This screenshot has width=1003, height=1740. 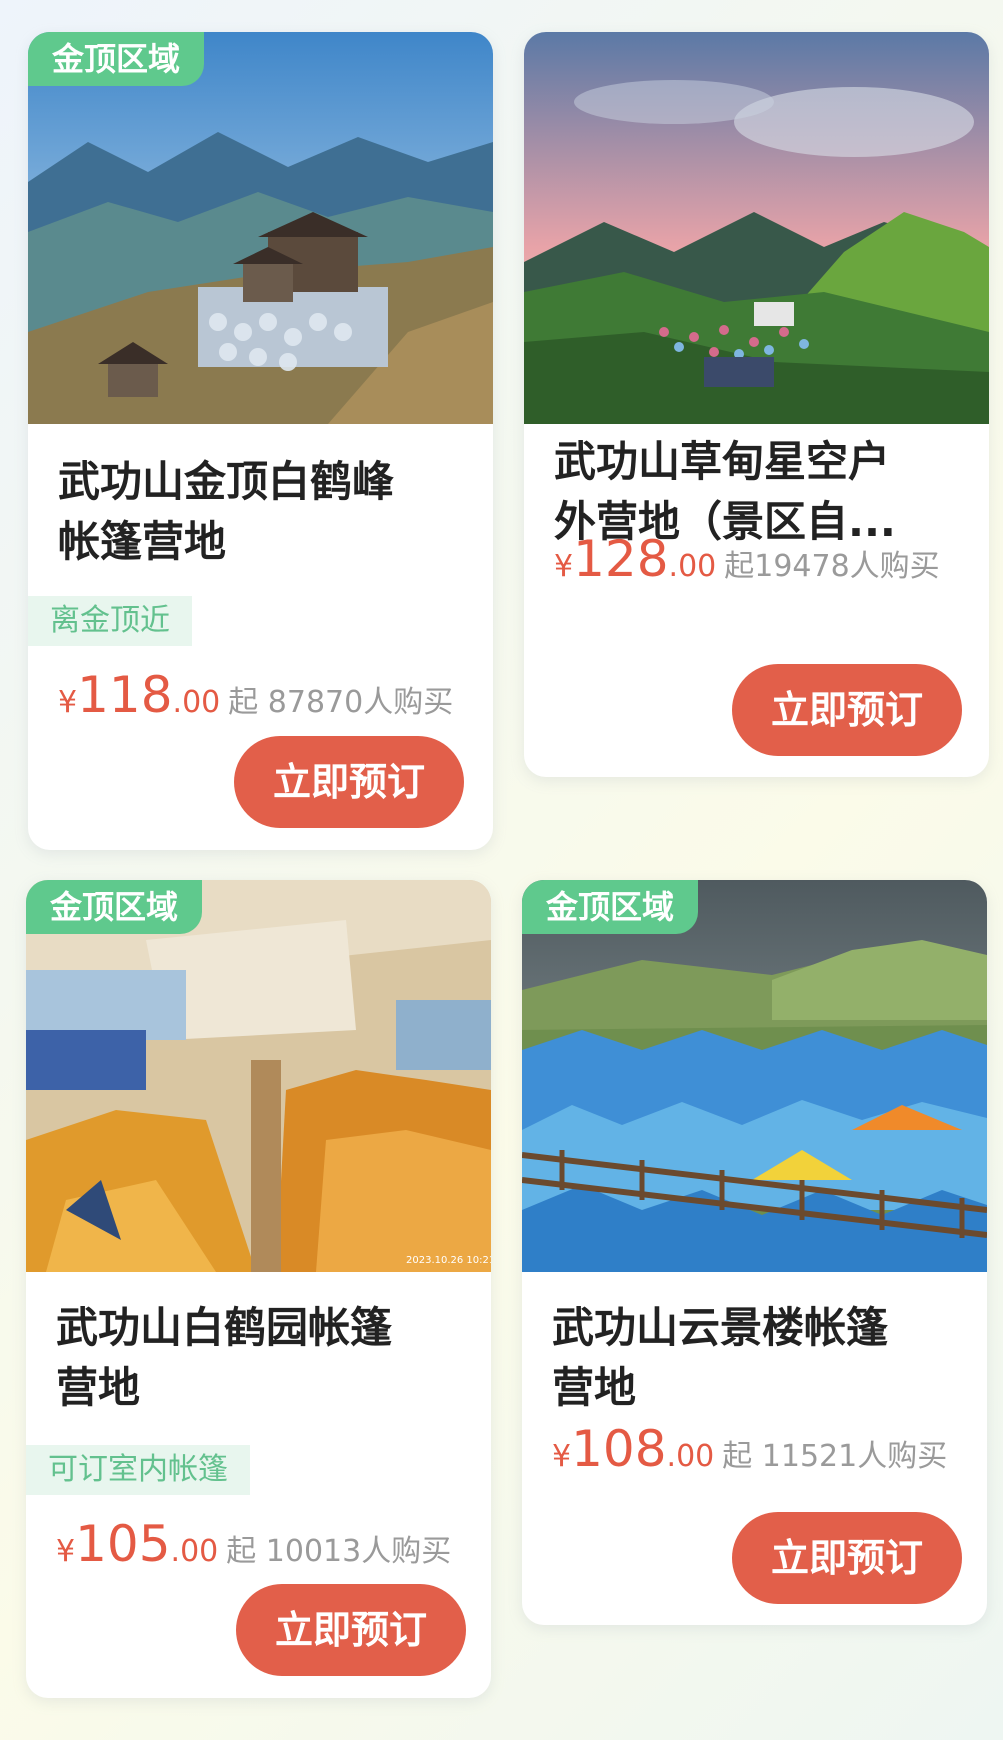 What do you see at coordinates (123, 1544) in the screenshot?
I see `price-integer: 105` at bounding box center [123, 1544].